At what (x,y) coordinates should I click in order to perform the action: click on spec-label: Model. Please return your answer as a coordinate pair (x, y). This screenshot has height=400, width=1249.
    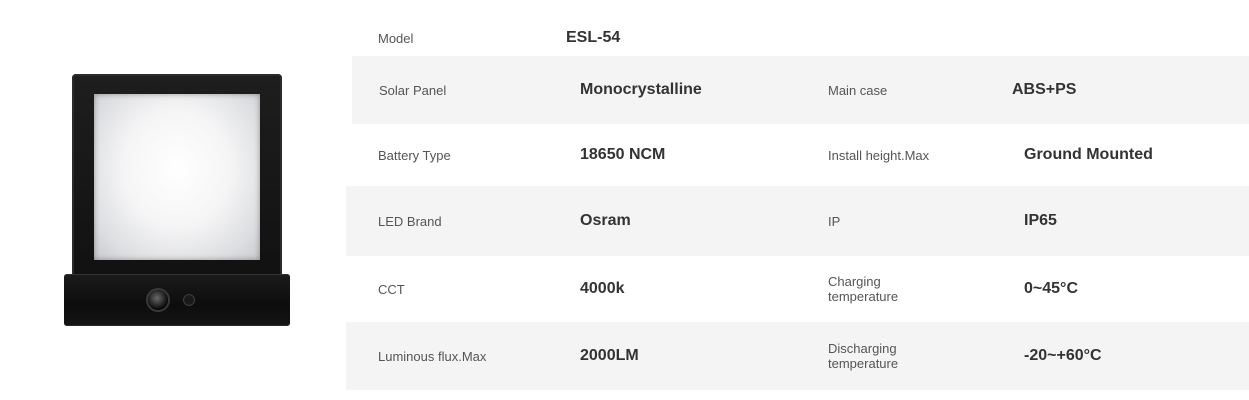
    Looking at the image, I should click on (396, 38).